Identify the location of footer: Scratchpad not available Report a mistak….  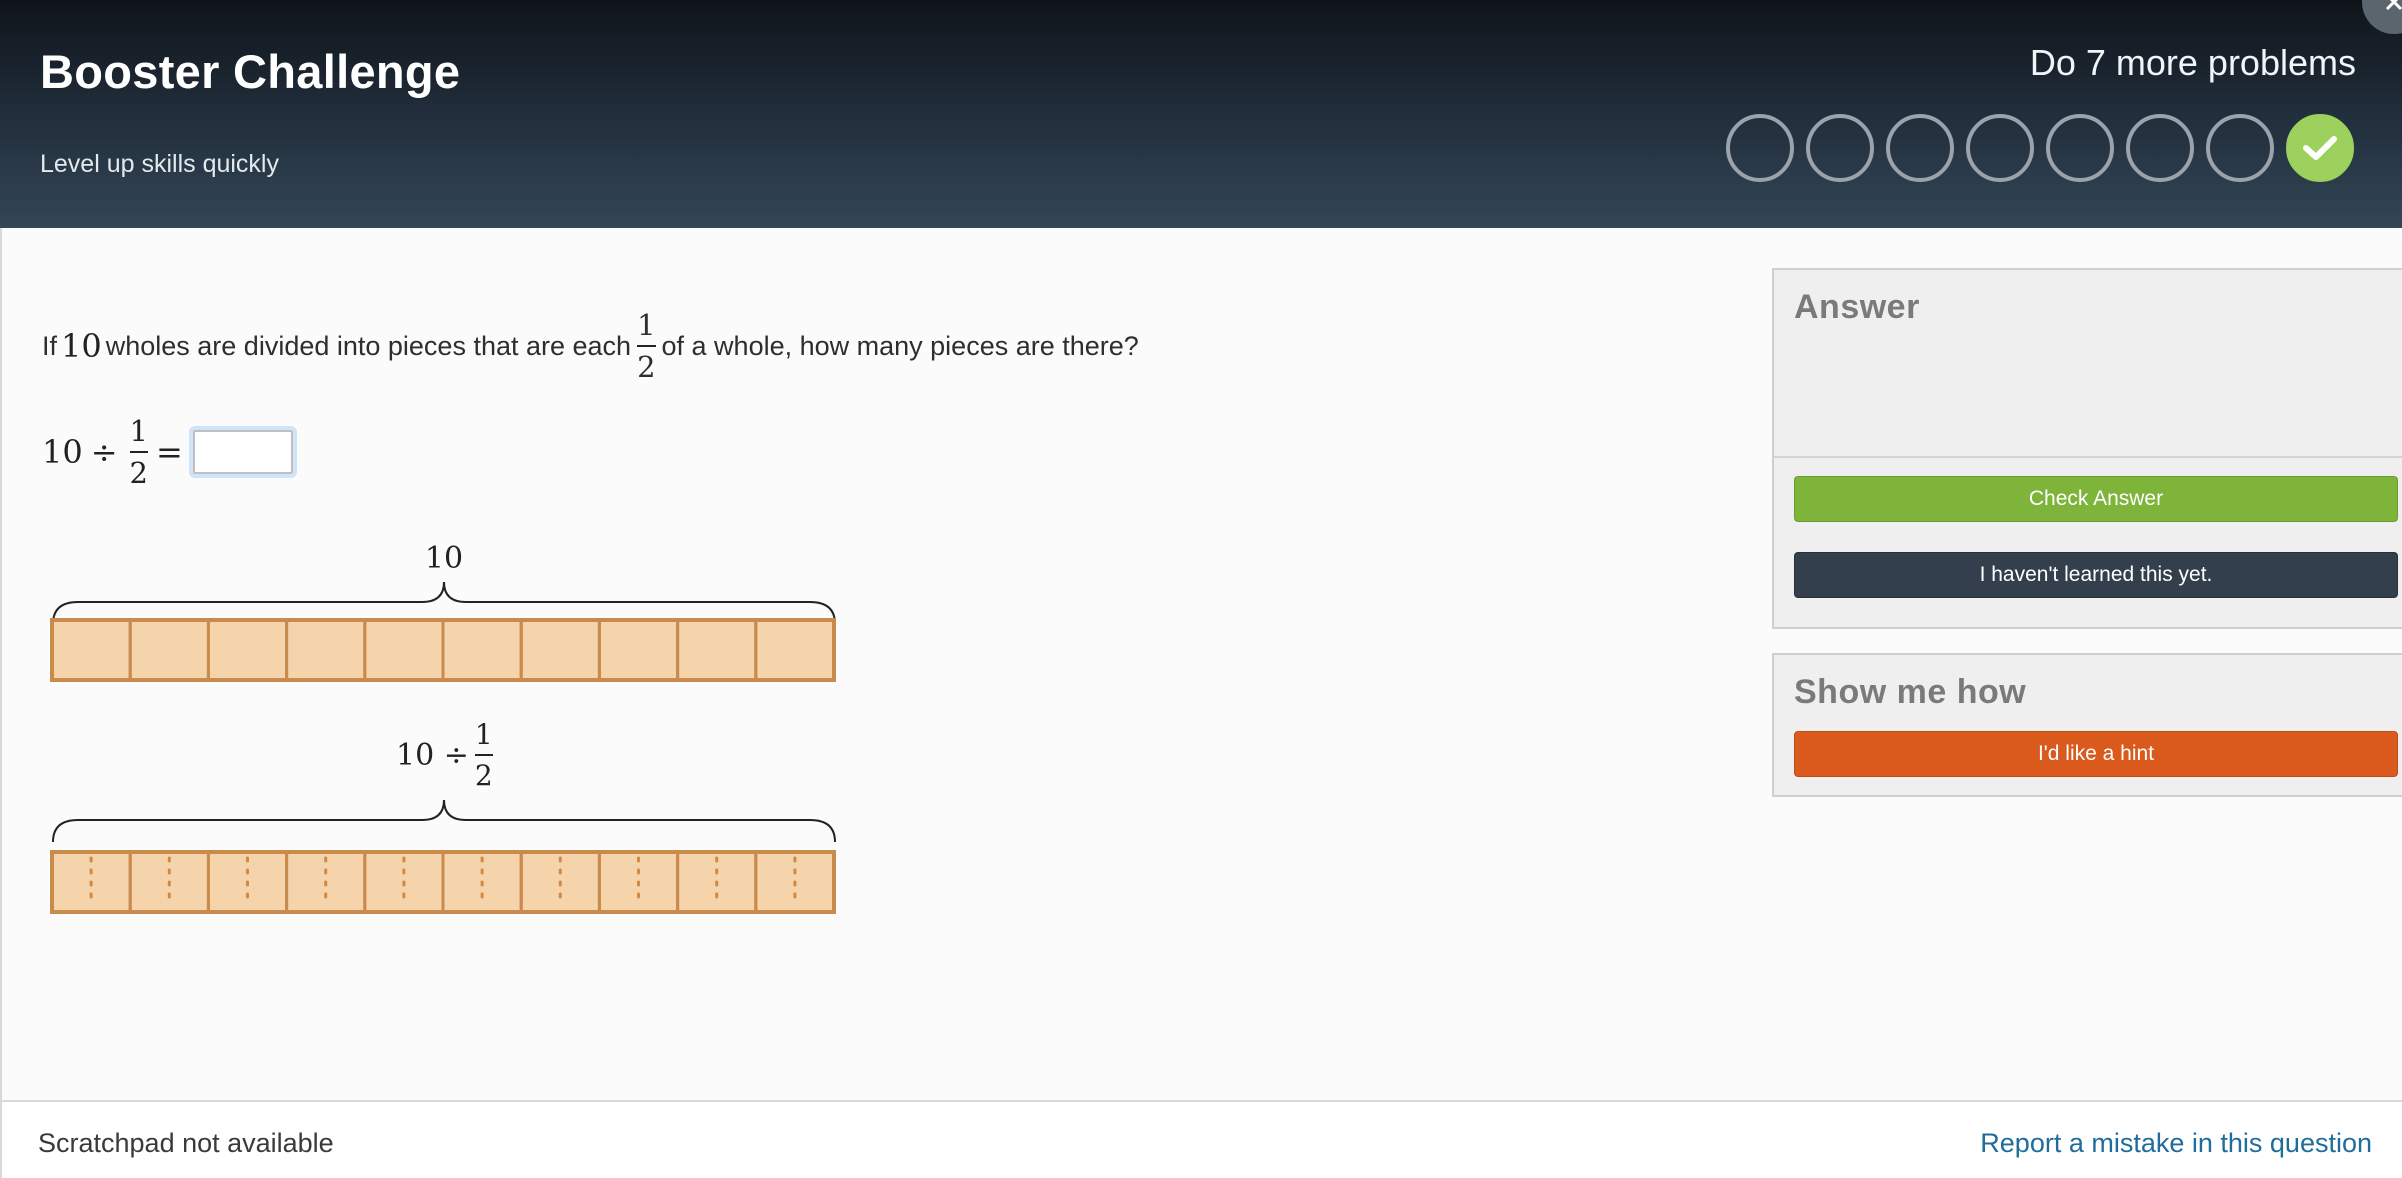
(1201, 1139).